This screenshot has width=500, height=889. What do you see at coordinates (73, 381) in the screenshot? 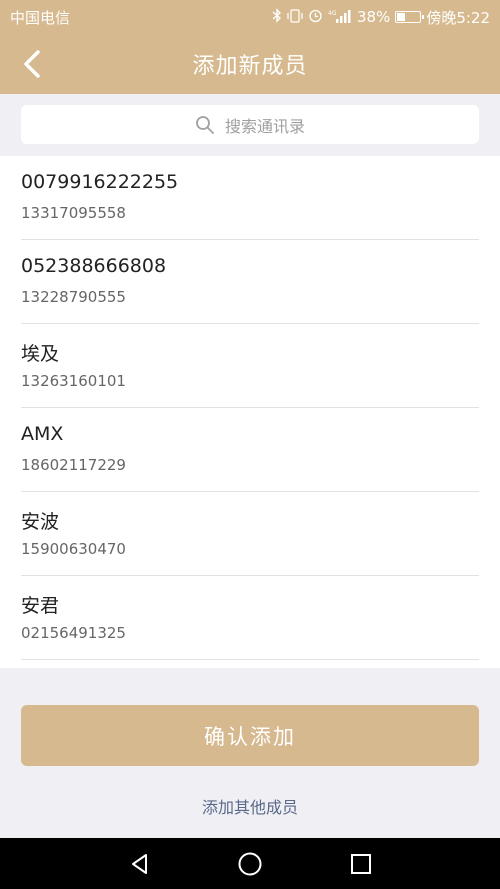
I see `contact-phone: 13263160101` at bounding box center [73, 381].